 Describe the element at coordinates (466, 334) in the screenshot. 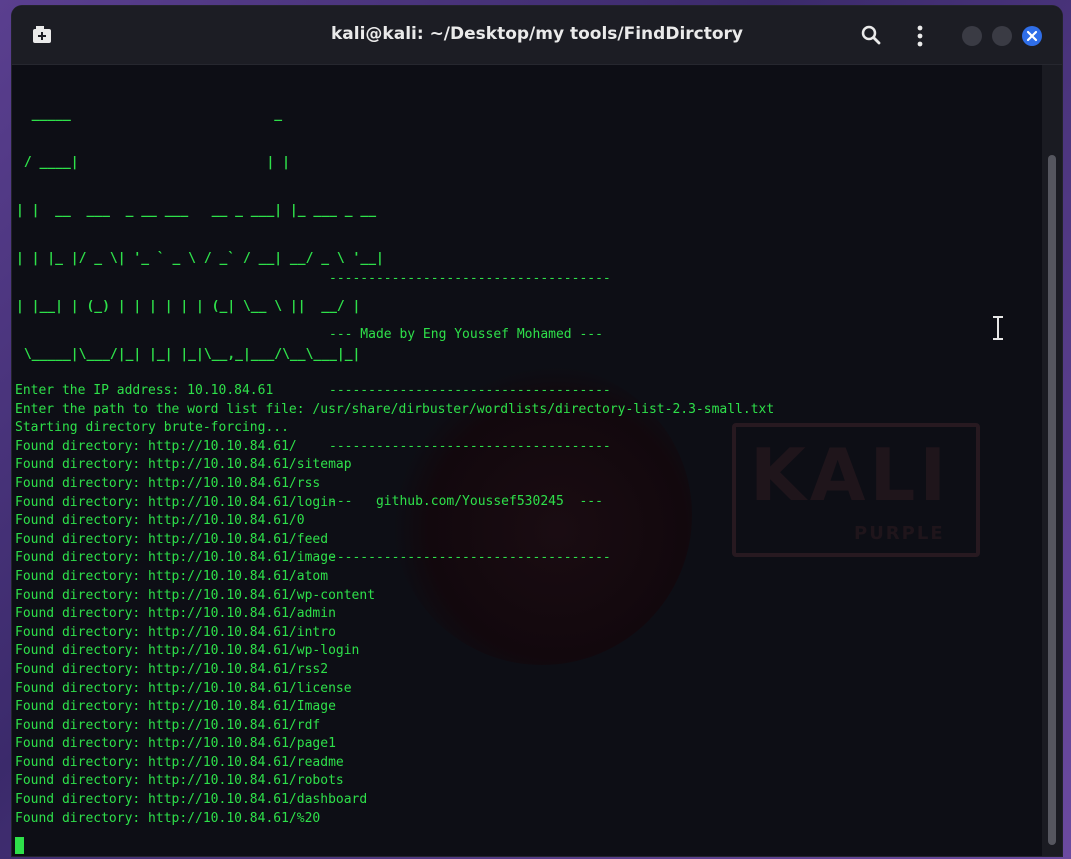

I see `credits-line: --- Made by Eng Youssef Mohamed ---` at that location.